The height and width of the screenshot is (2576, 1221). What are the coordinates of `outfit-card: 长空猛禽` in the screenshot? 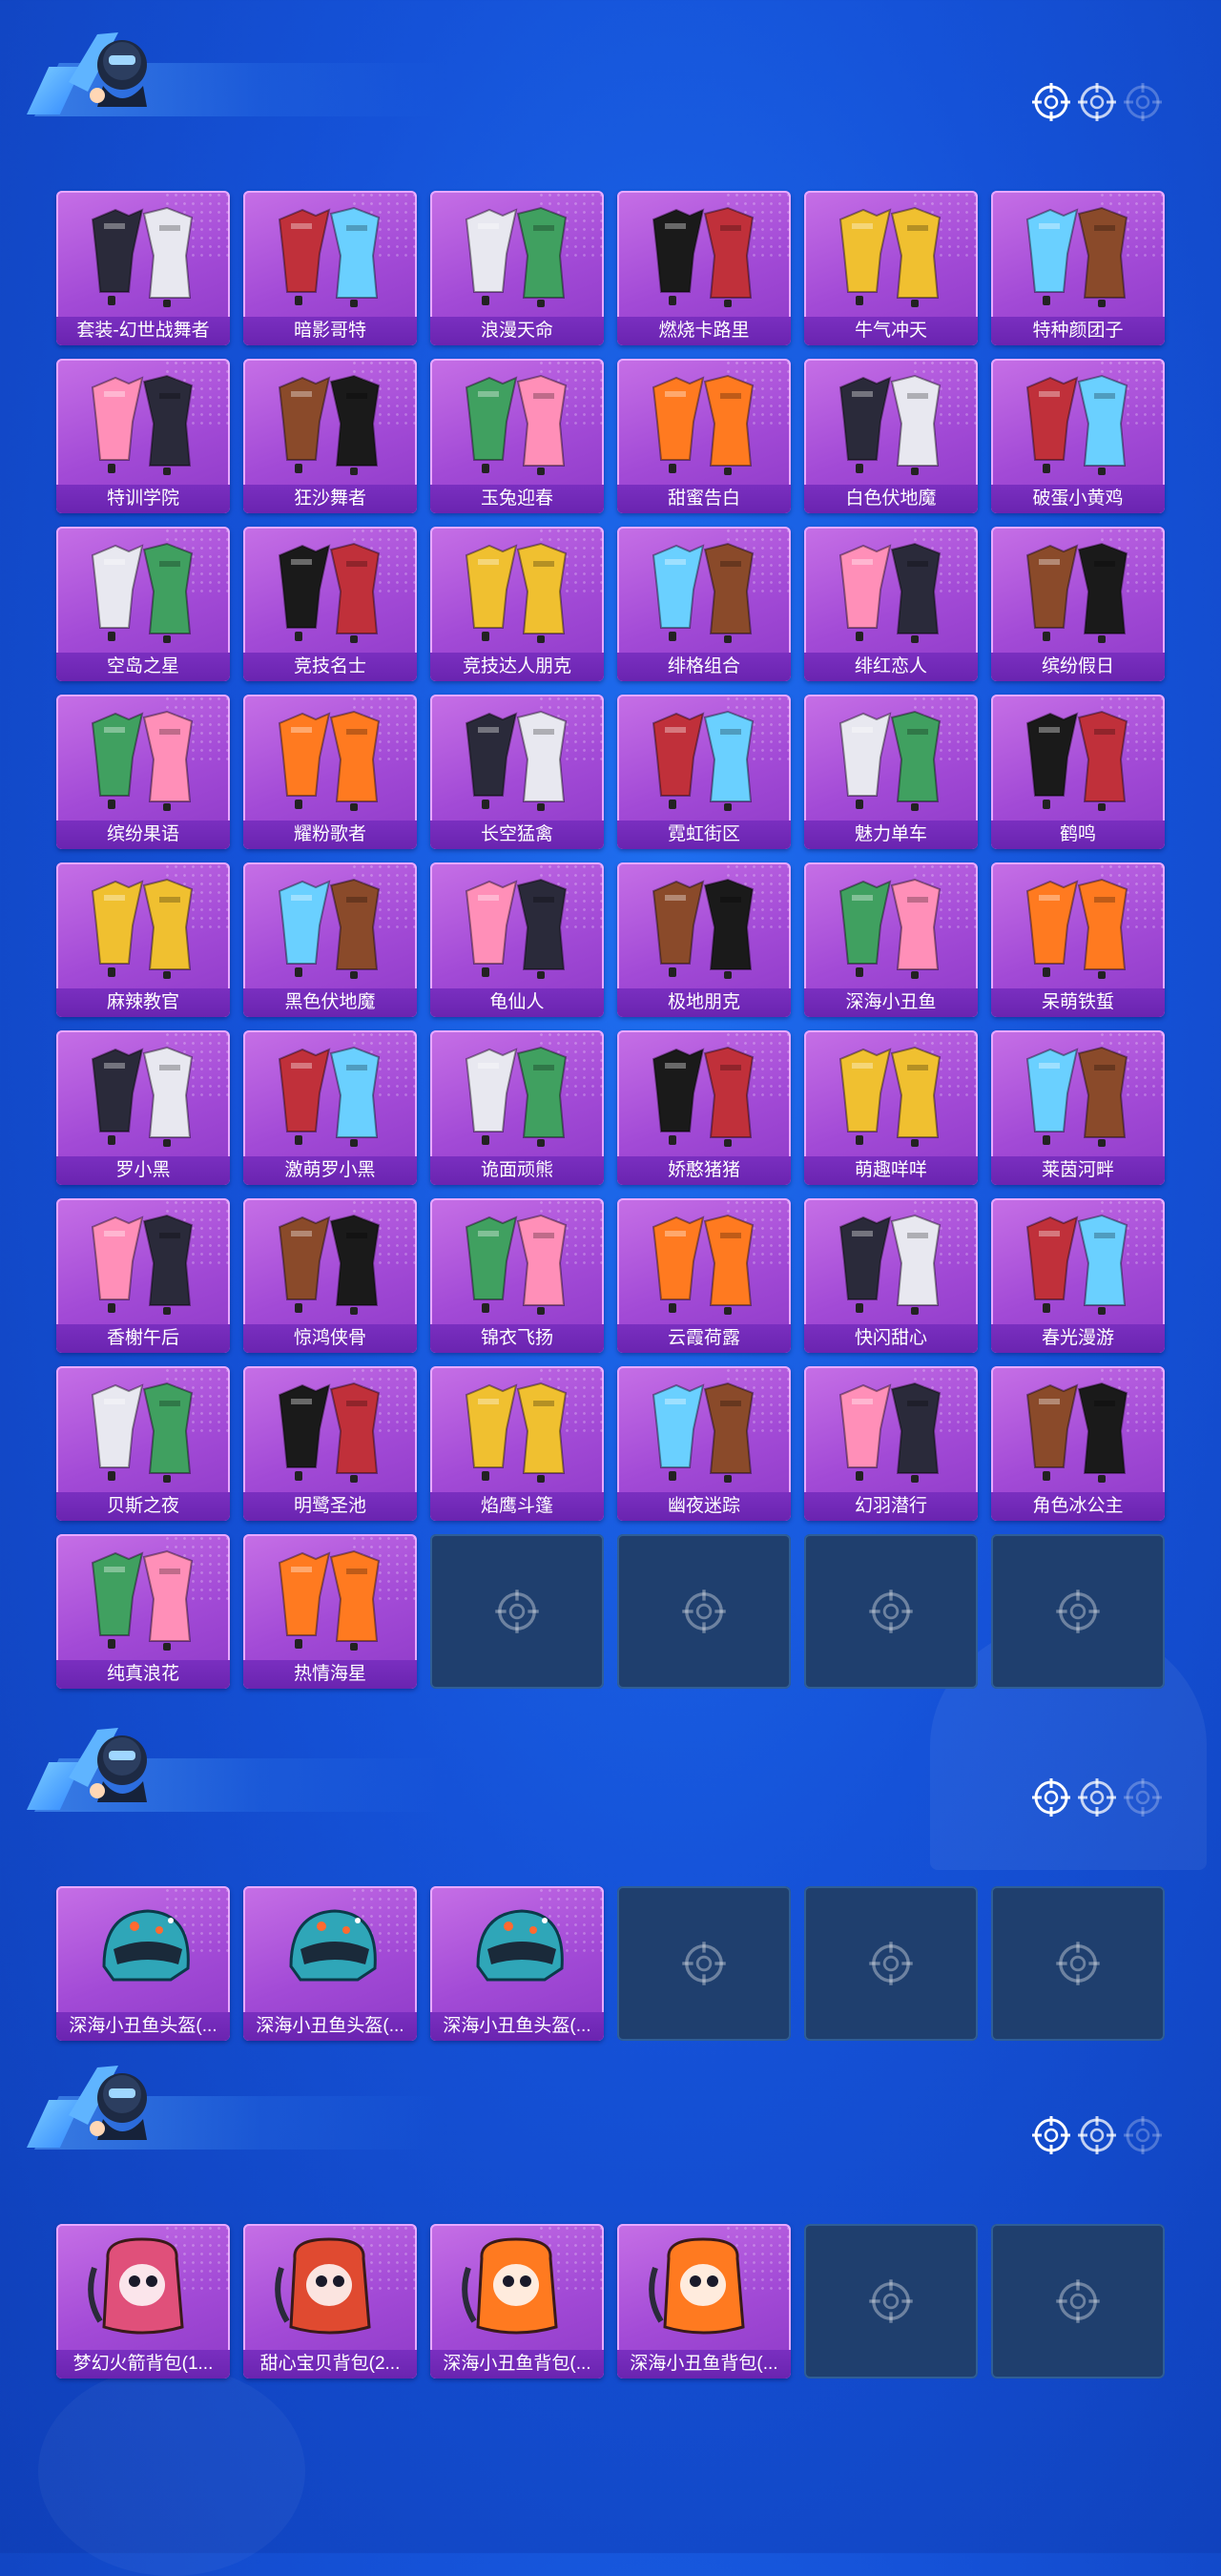 It's located at (517, 772).